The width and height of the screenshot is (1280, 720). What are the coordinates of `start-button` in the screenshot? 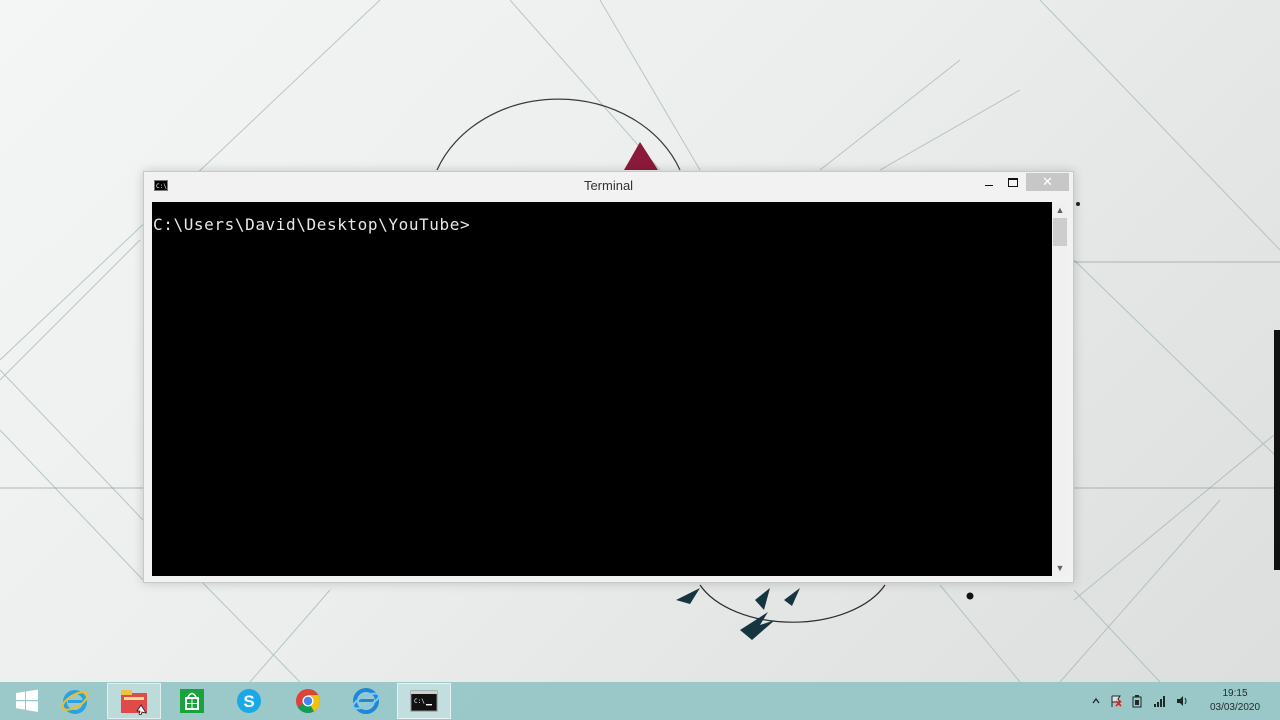 It's located at (27, 701).